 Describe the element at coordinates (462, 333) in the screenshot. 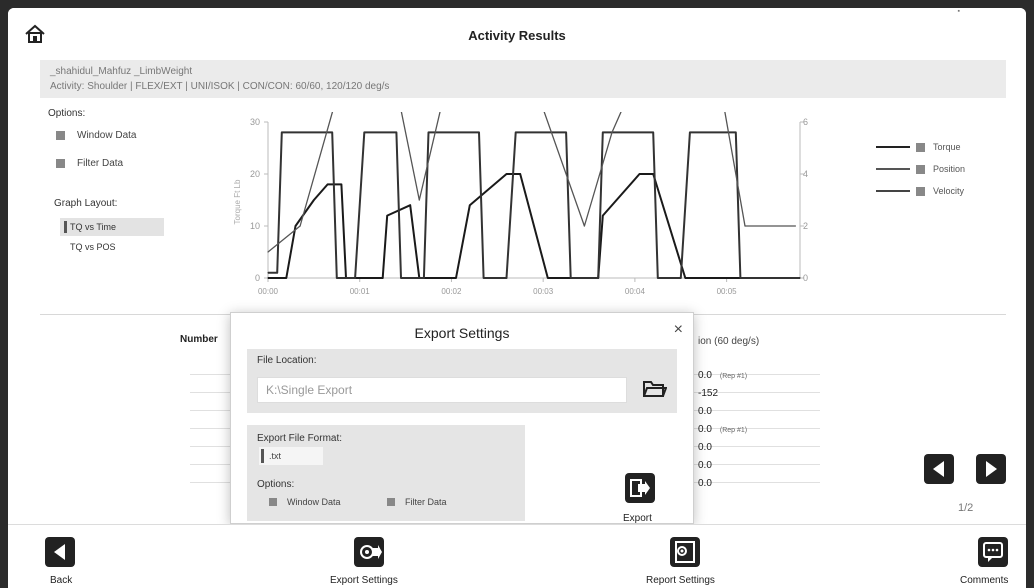

I see `dialog-title: Export Settings` at that location.